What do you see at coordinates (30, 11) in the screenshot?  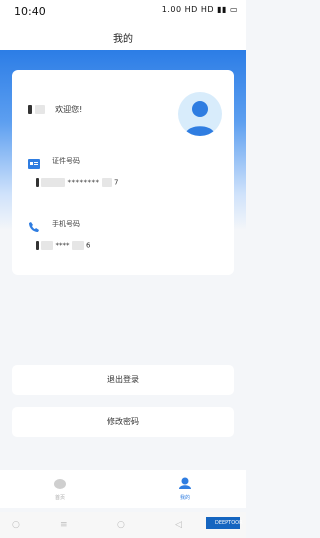 I see `status-time: 10:40` at bounding box center [30, 11].